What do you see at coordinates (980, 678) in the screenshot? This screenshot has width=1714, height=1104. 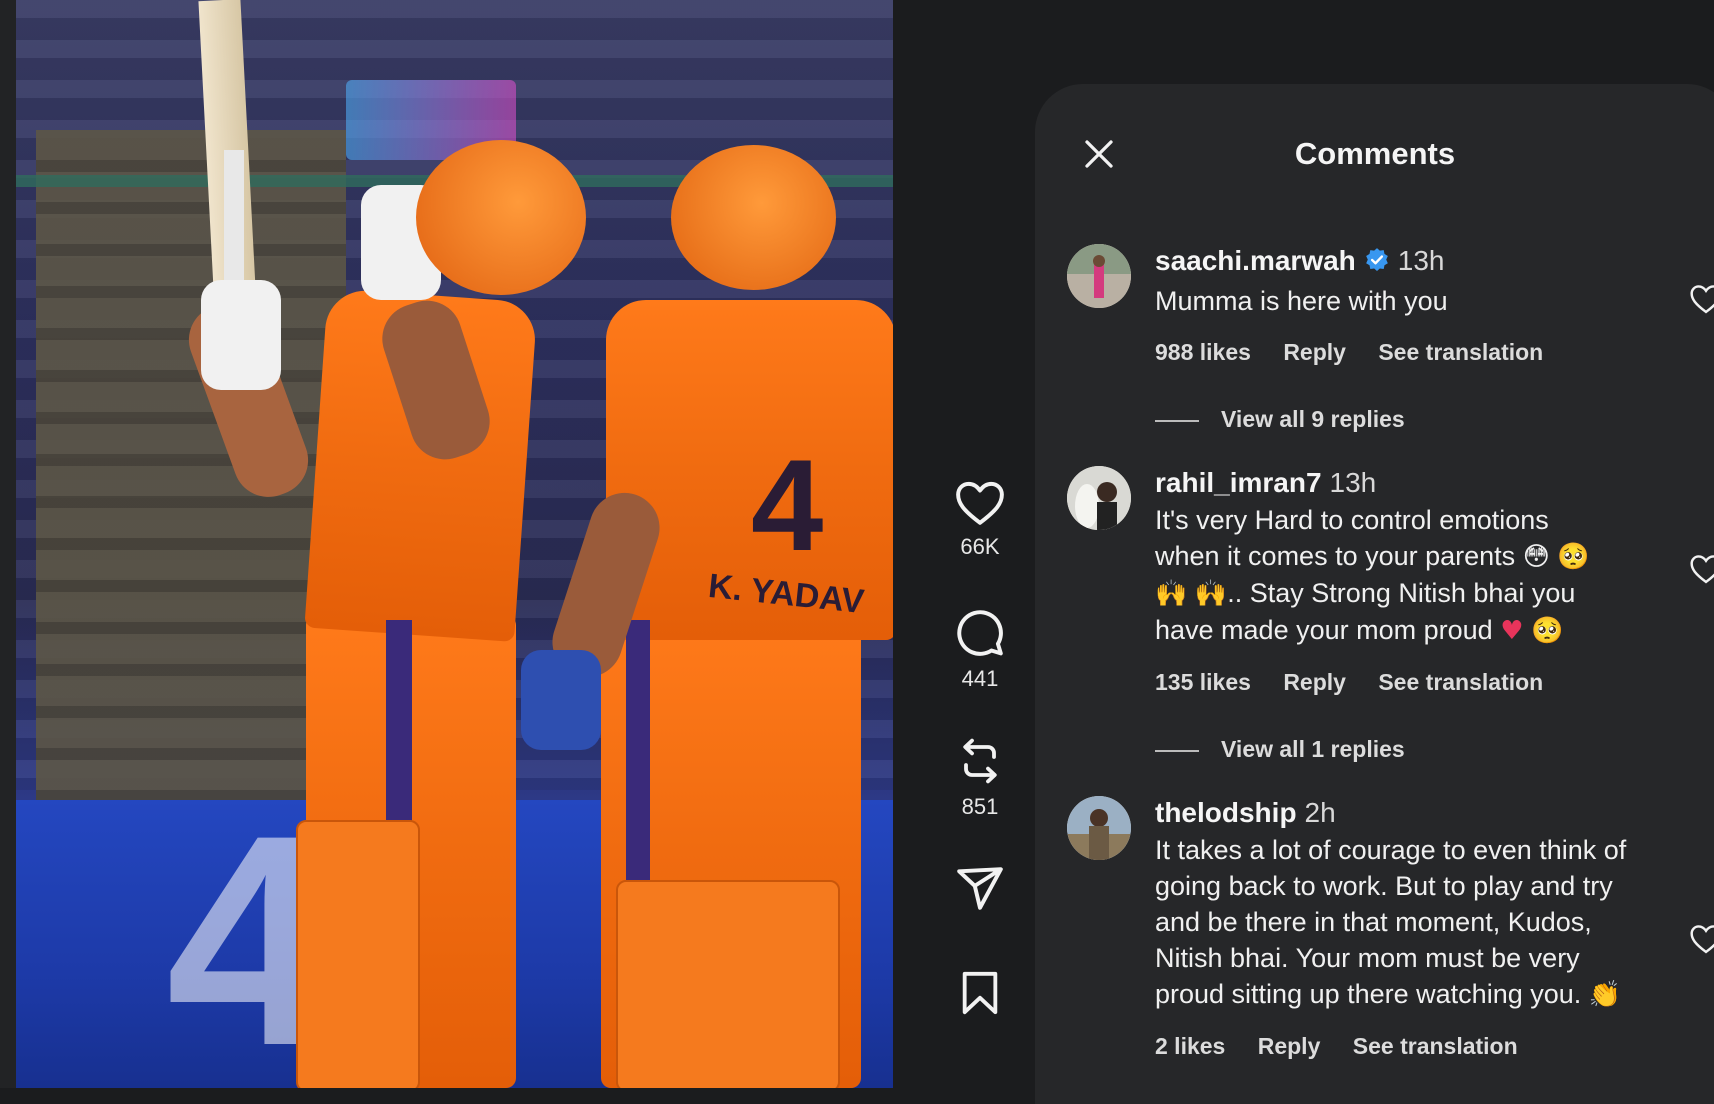 I see `comment-count: 441` at bounding box center [980, 678].